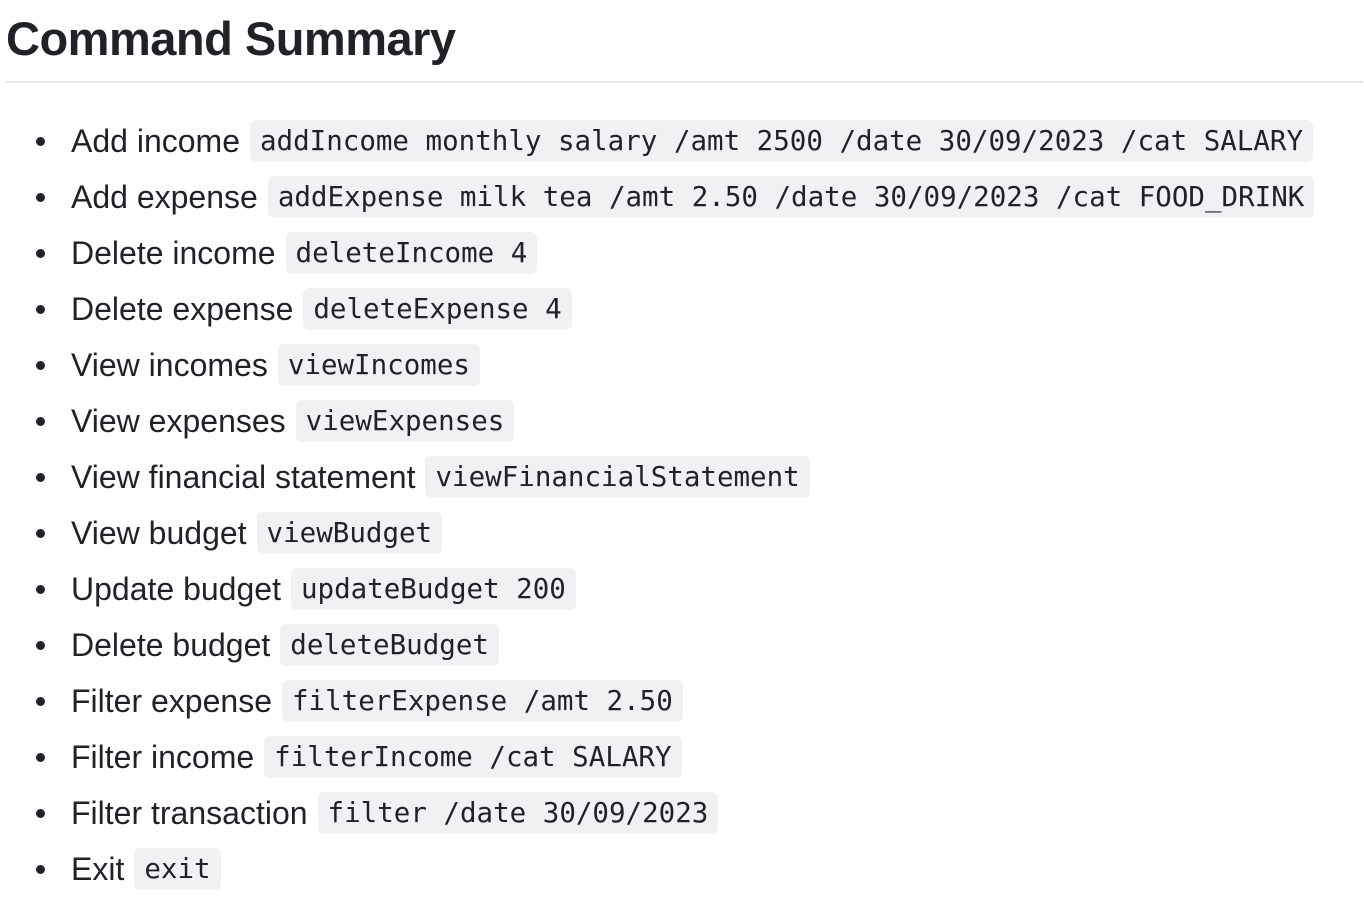  What do you see at coordinates (164, 197) in the screenshot?
I see `command-label: Add expense` at bounding box center [164, 197].